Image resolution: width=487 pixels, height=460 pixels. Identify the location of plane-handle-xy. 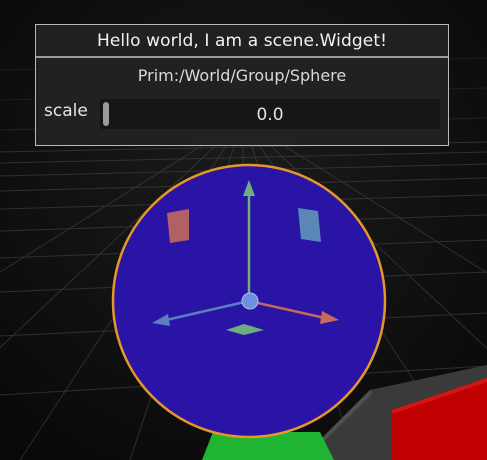
(178, 226).